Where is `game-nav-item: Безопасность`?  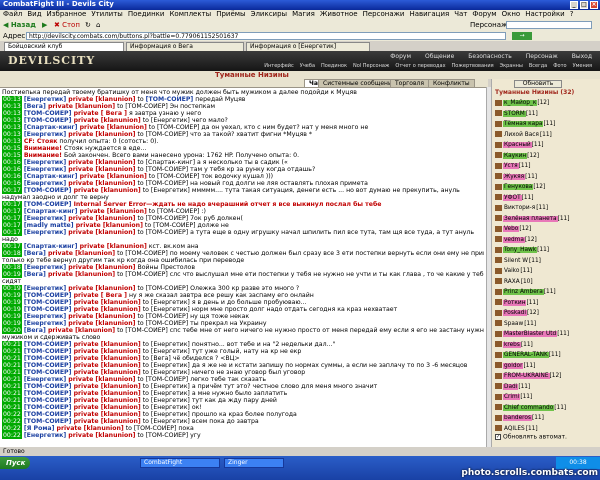
game-nav-item: Безопасность is located at coordinates (490, 56).